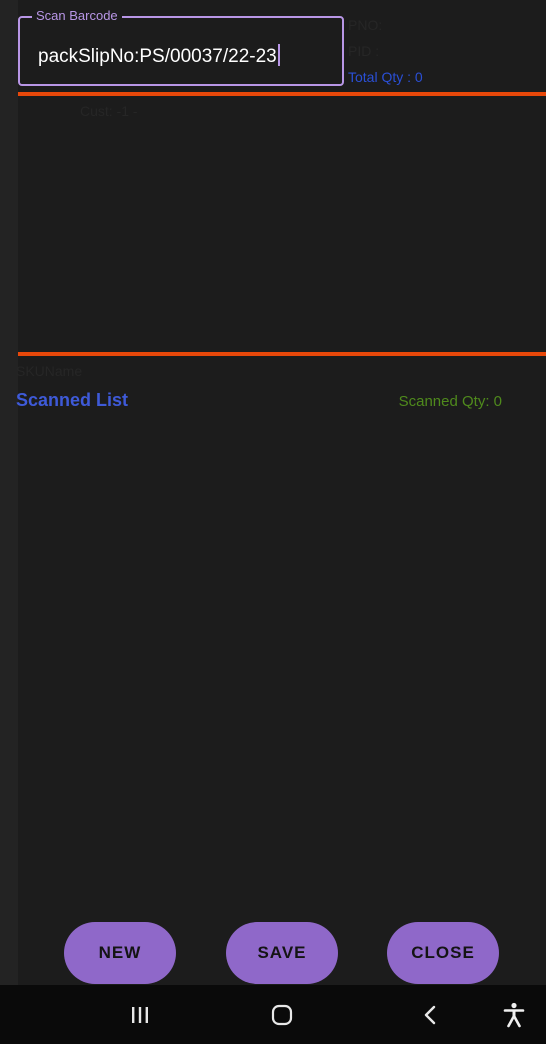 The height and width of the screenshot is (1044, 546). Describe the element at coordinates (72, 400) in the screenshot. I see `scanned-list-title: Scanned List` at that location.